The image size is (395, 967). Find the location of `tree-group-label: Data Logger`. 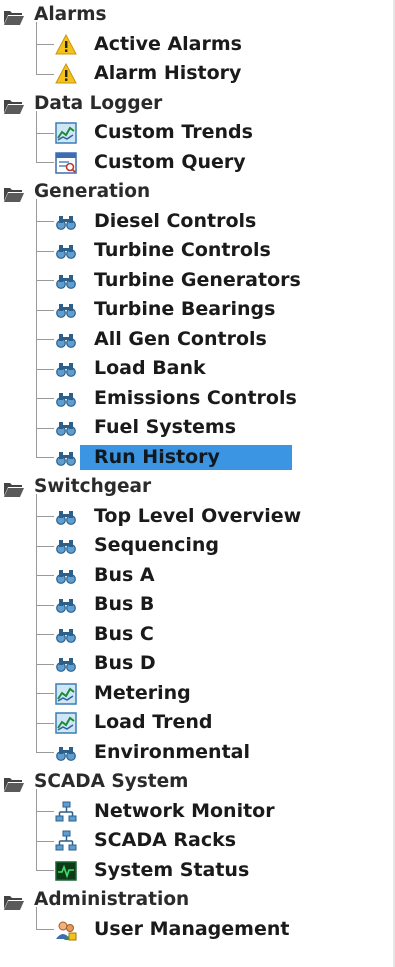

tree-group-label: Data Logger is located at coordinates (98, 103).